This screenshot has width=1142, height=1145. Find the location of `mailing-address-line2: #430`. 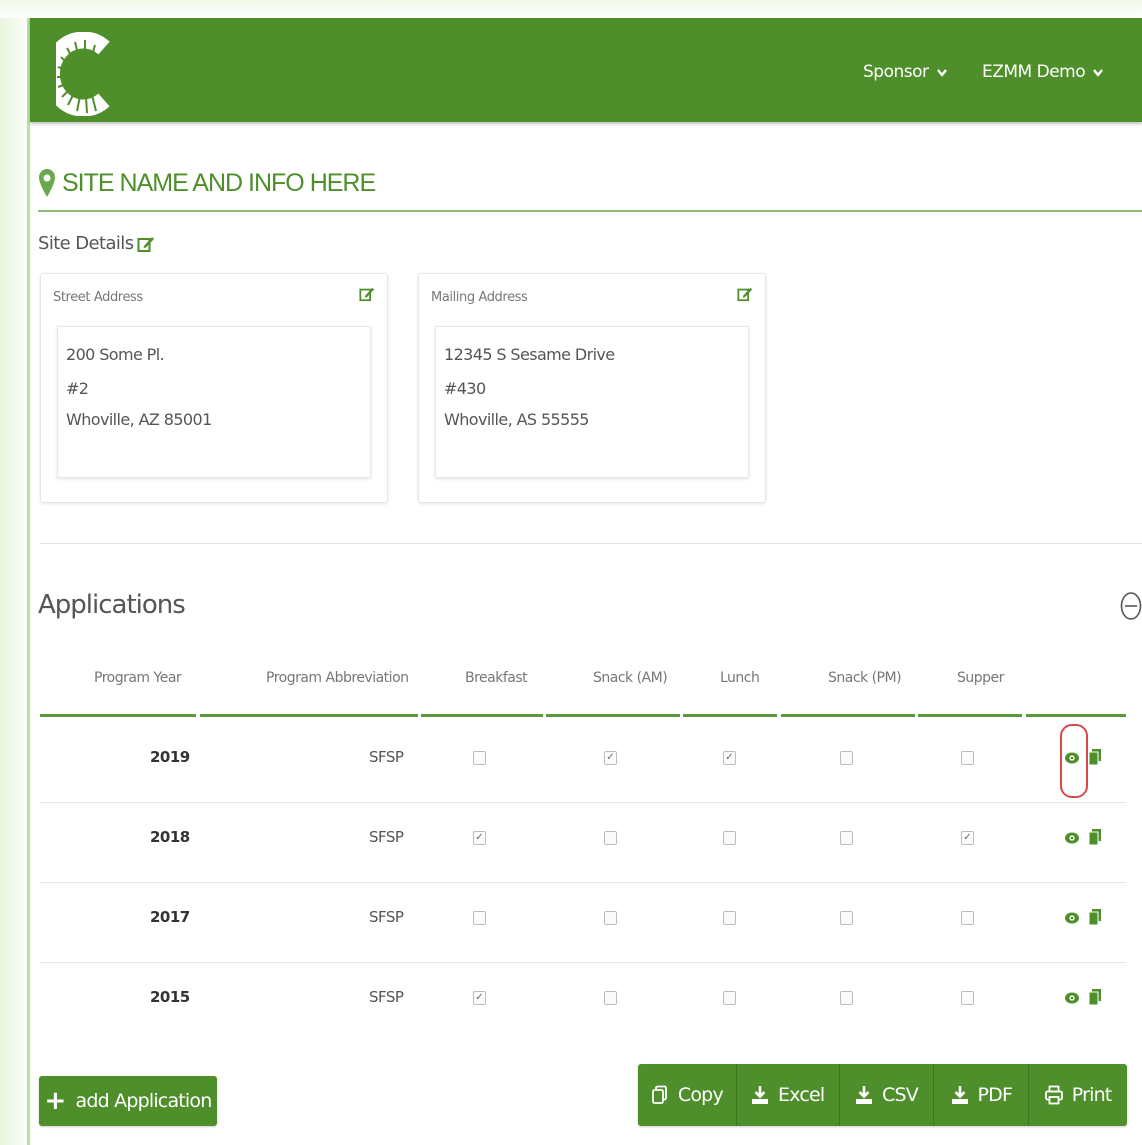

mailing-address-line2: #430 is located at coordinates (465, 388).